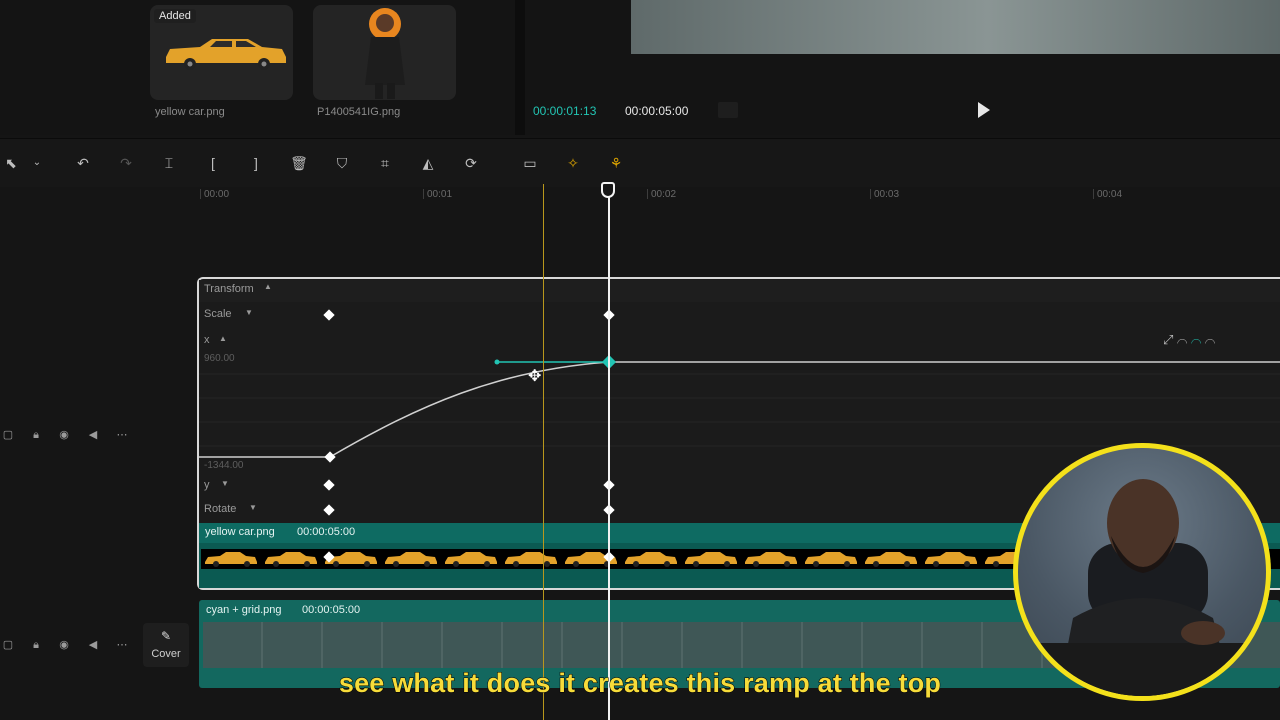  I want to click on presenter-video, so click(1142, 587).